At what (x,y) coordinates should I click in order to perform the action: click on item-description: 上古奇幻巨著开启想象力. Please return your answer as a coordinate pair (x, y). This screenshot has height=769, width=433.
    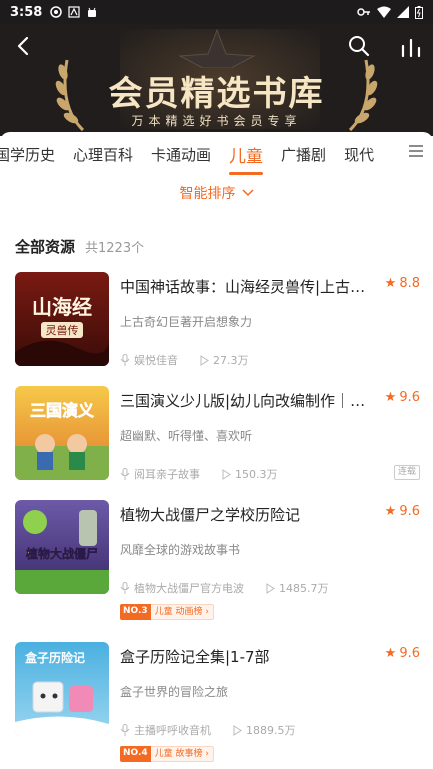
    Looking at the image, I should click on (186, 322).